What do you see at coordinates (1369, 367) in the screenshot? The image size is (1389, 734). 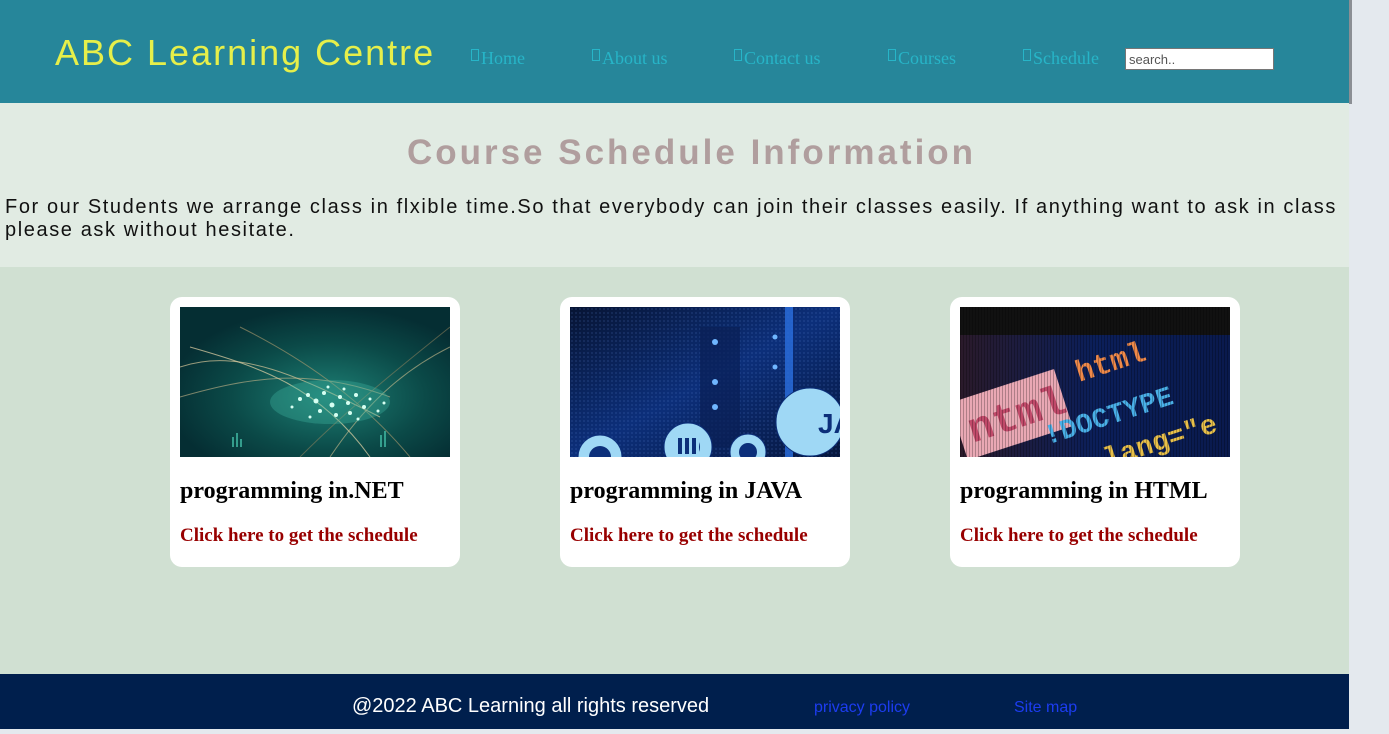 I see `scrollbar` at bounding box center [1369, 367].